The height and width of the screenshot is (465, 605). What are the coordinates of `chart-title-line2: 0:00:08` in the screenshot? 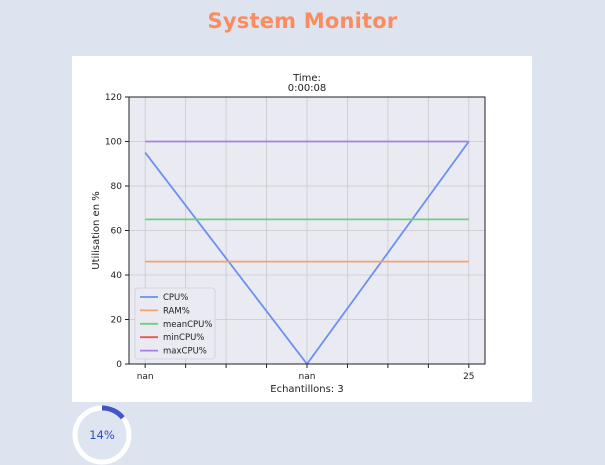 It's located at (307, 88).